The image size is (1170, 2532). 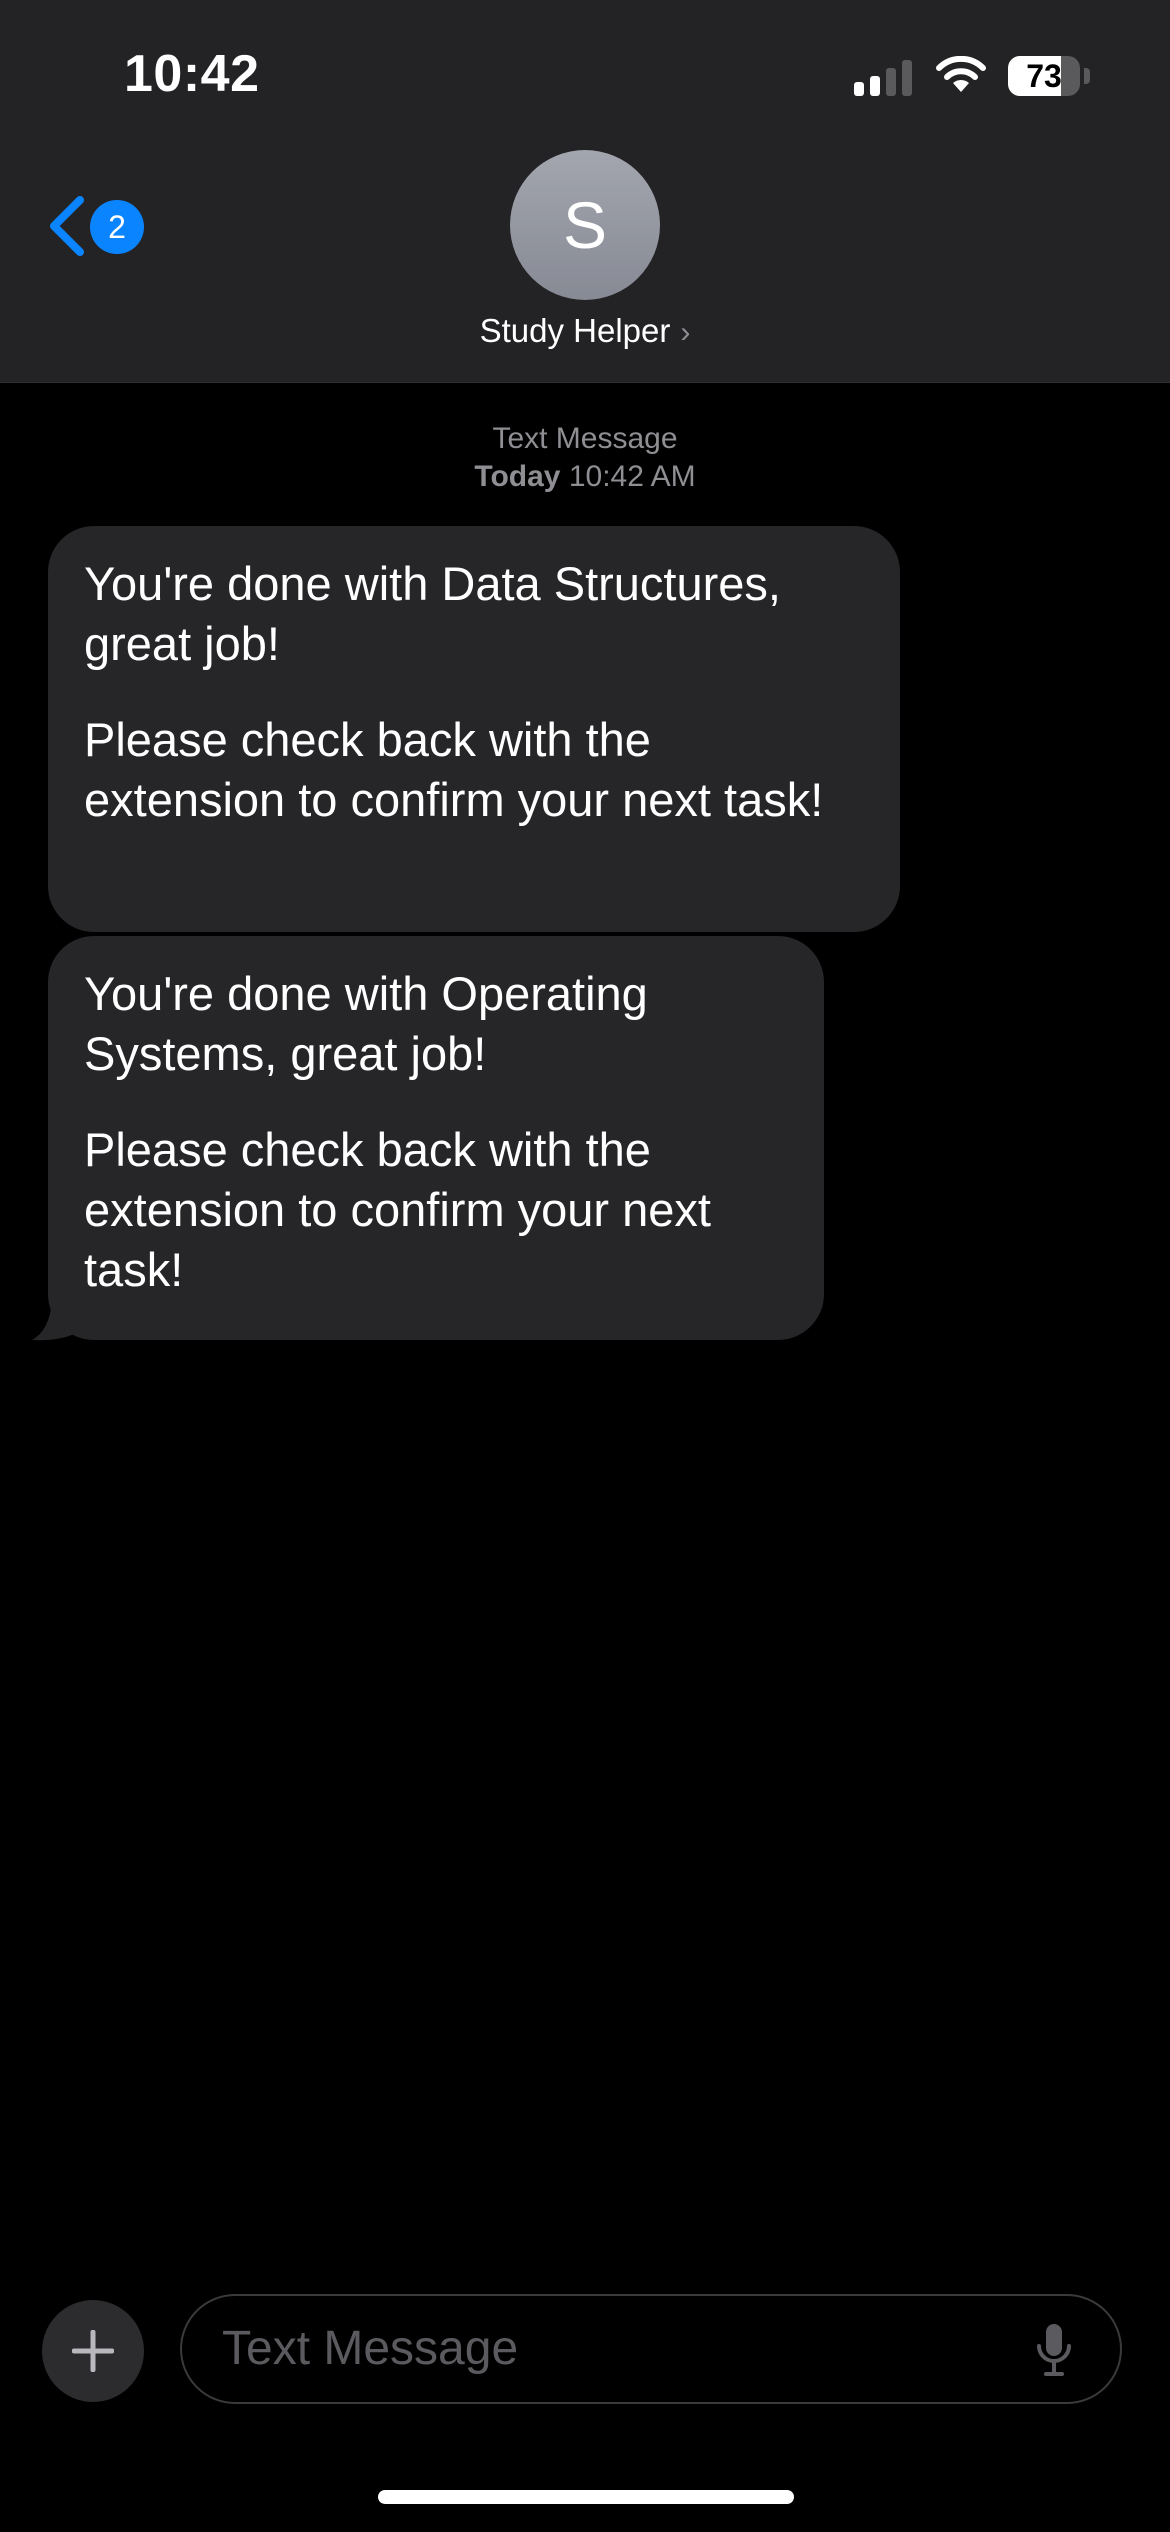 I want to click on home-indicator, so click(x=586, y=2497).